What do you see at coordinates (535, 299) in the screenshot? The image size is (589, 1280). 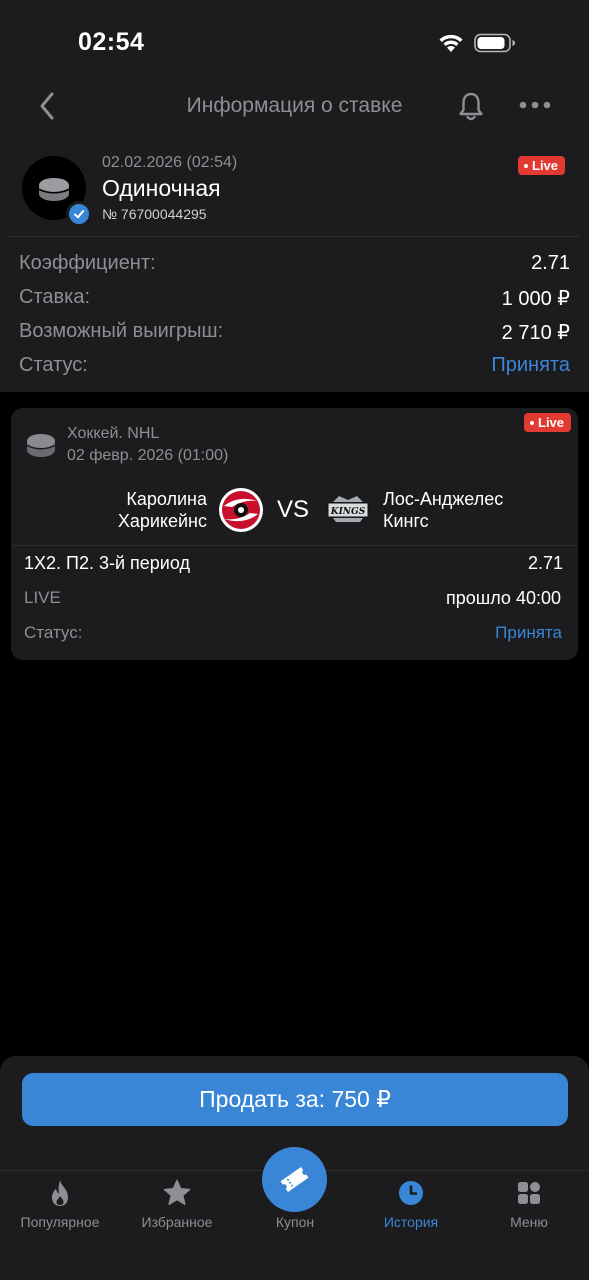 I see `stake-value: 1 000 ₽` at bounding box center [535, 299].